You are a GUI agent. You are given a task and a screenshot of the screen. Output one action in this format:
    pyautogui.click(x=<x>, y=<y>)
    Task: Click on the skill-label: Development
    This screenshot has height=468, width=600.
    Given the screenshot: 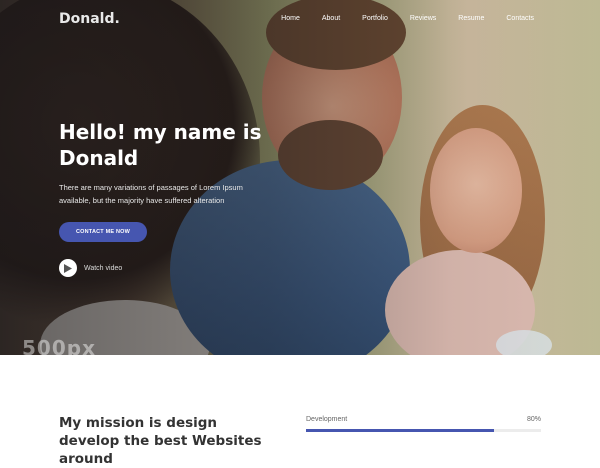 What is the action you would take?
    pyautogui.click(x=327, y=419)
    